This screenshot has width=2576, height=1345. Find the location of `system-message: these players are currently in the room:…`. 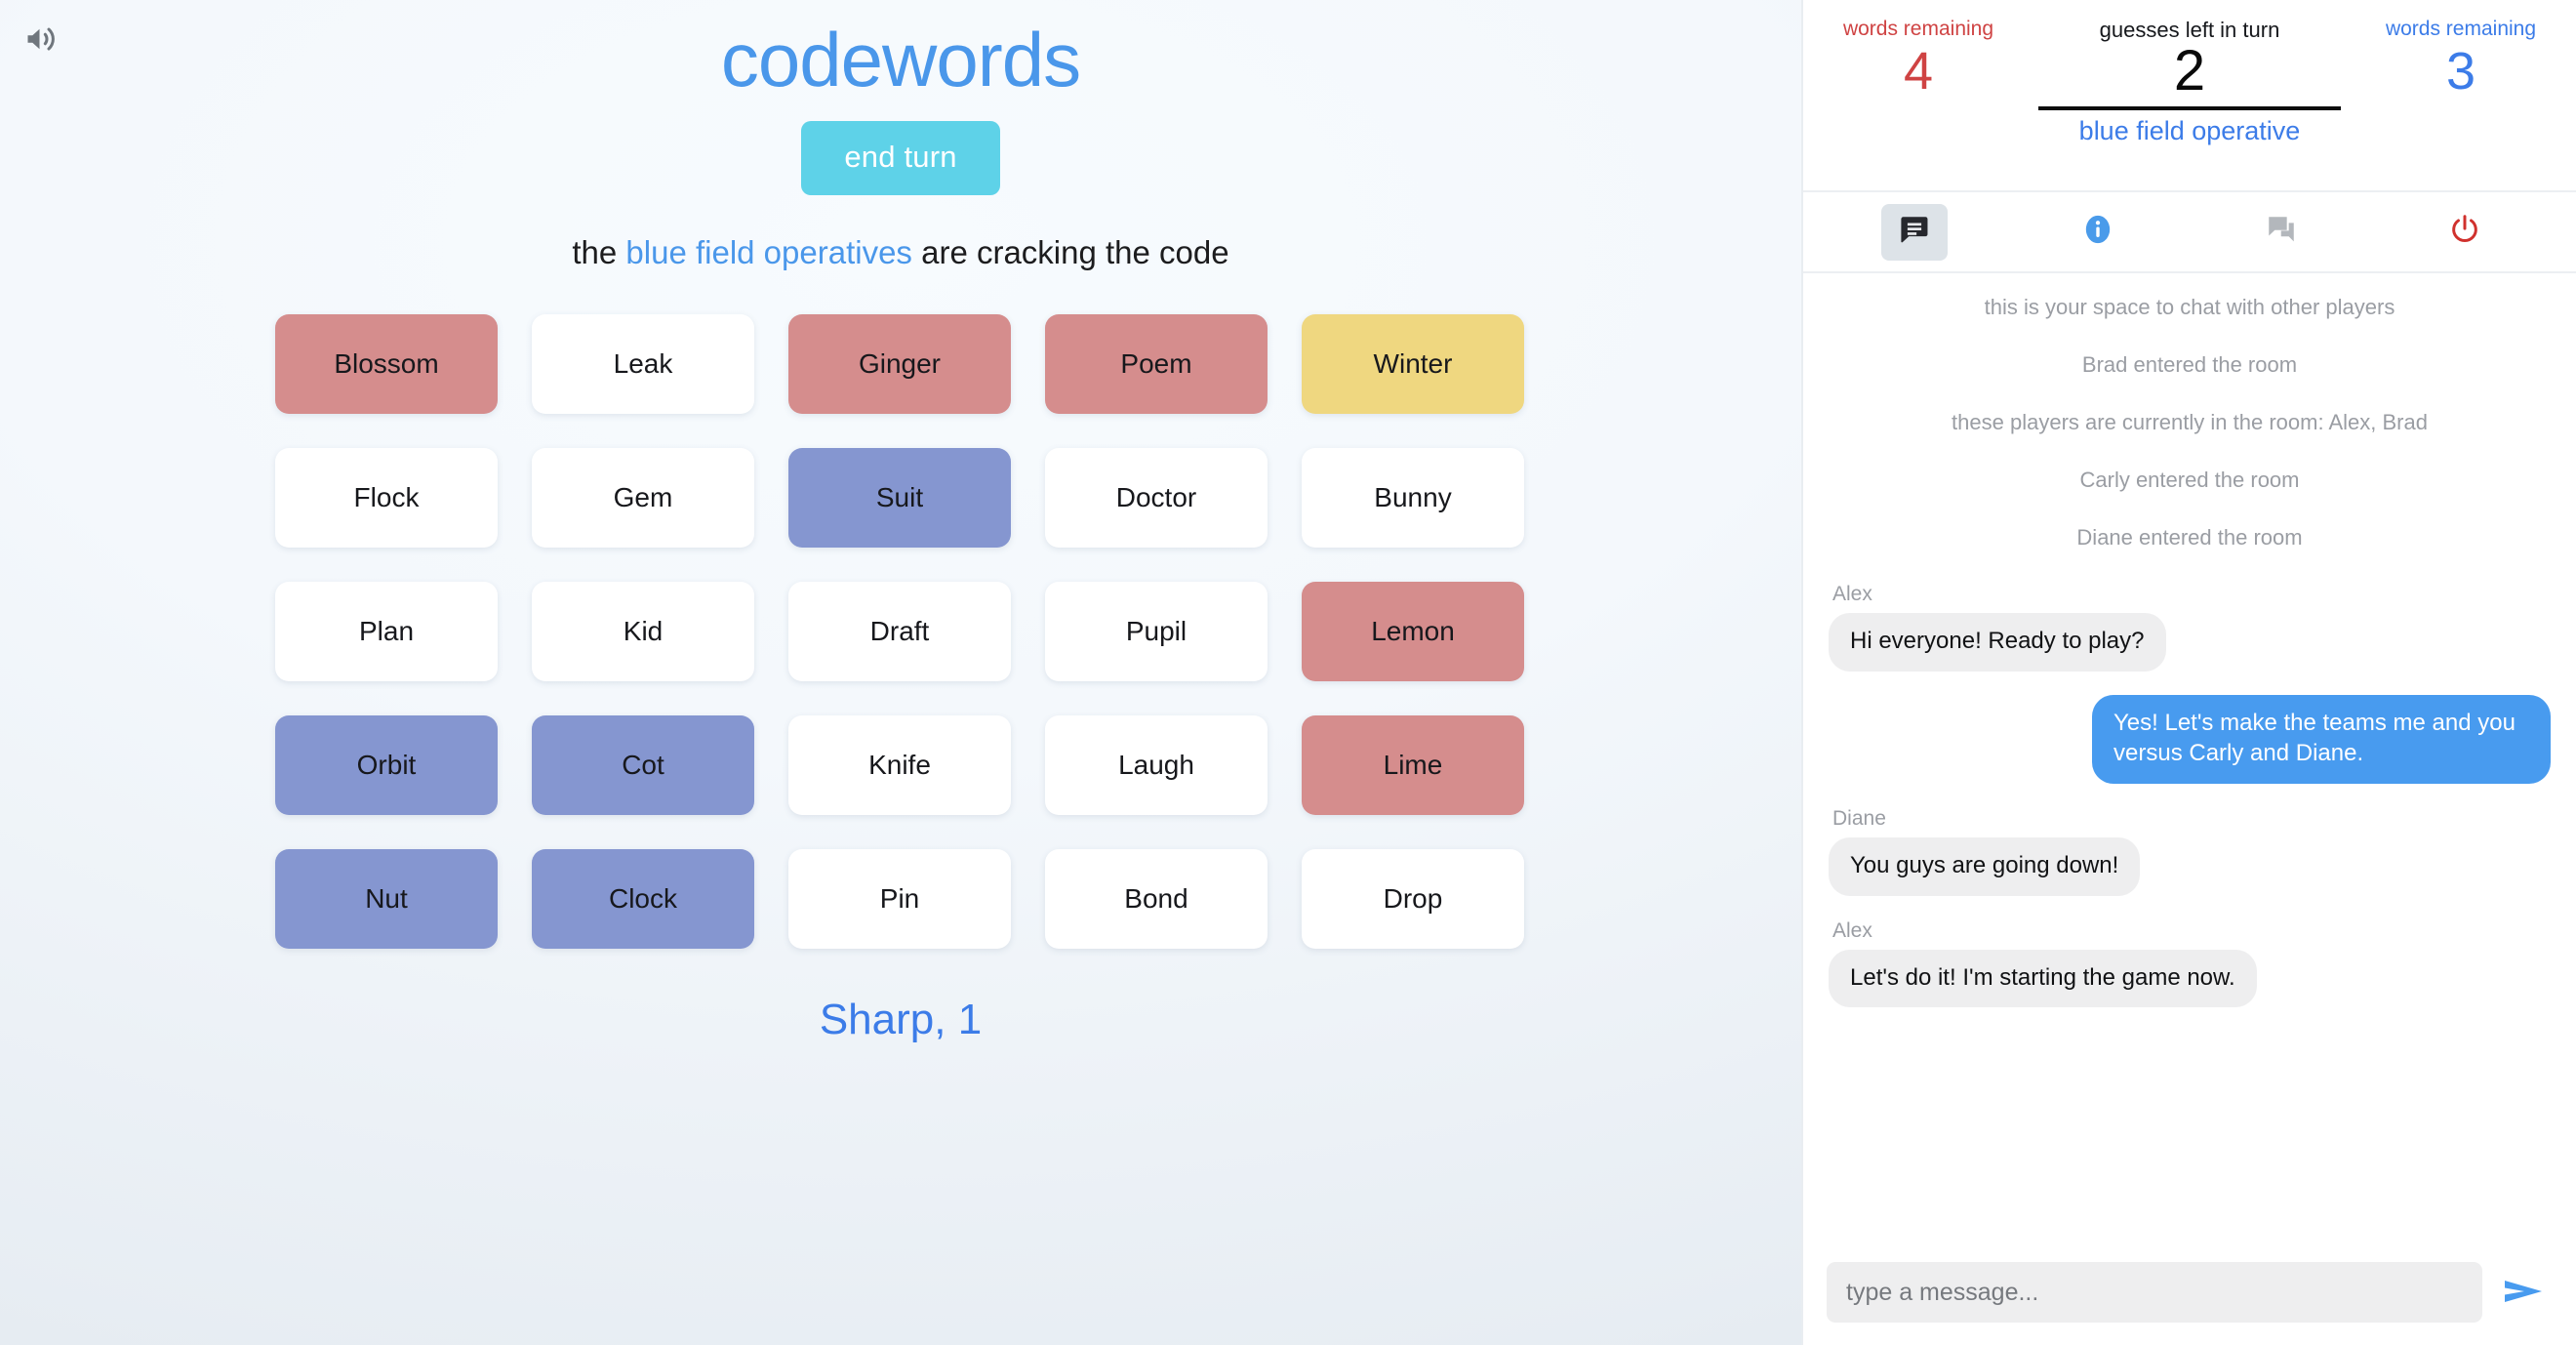

system-message: these players are currently in the room:… is located at coordinates (2190, 422).